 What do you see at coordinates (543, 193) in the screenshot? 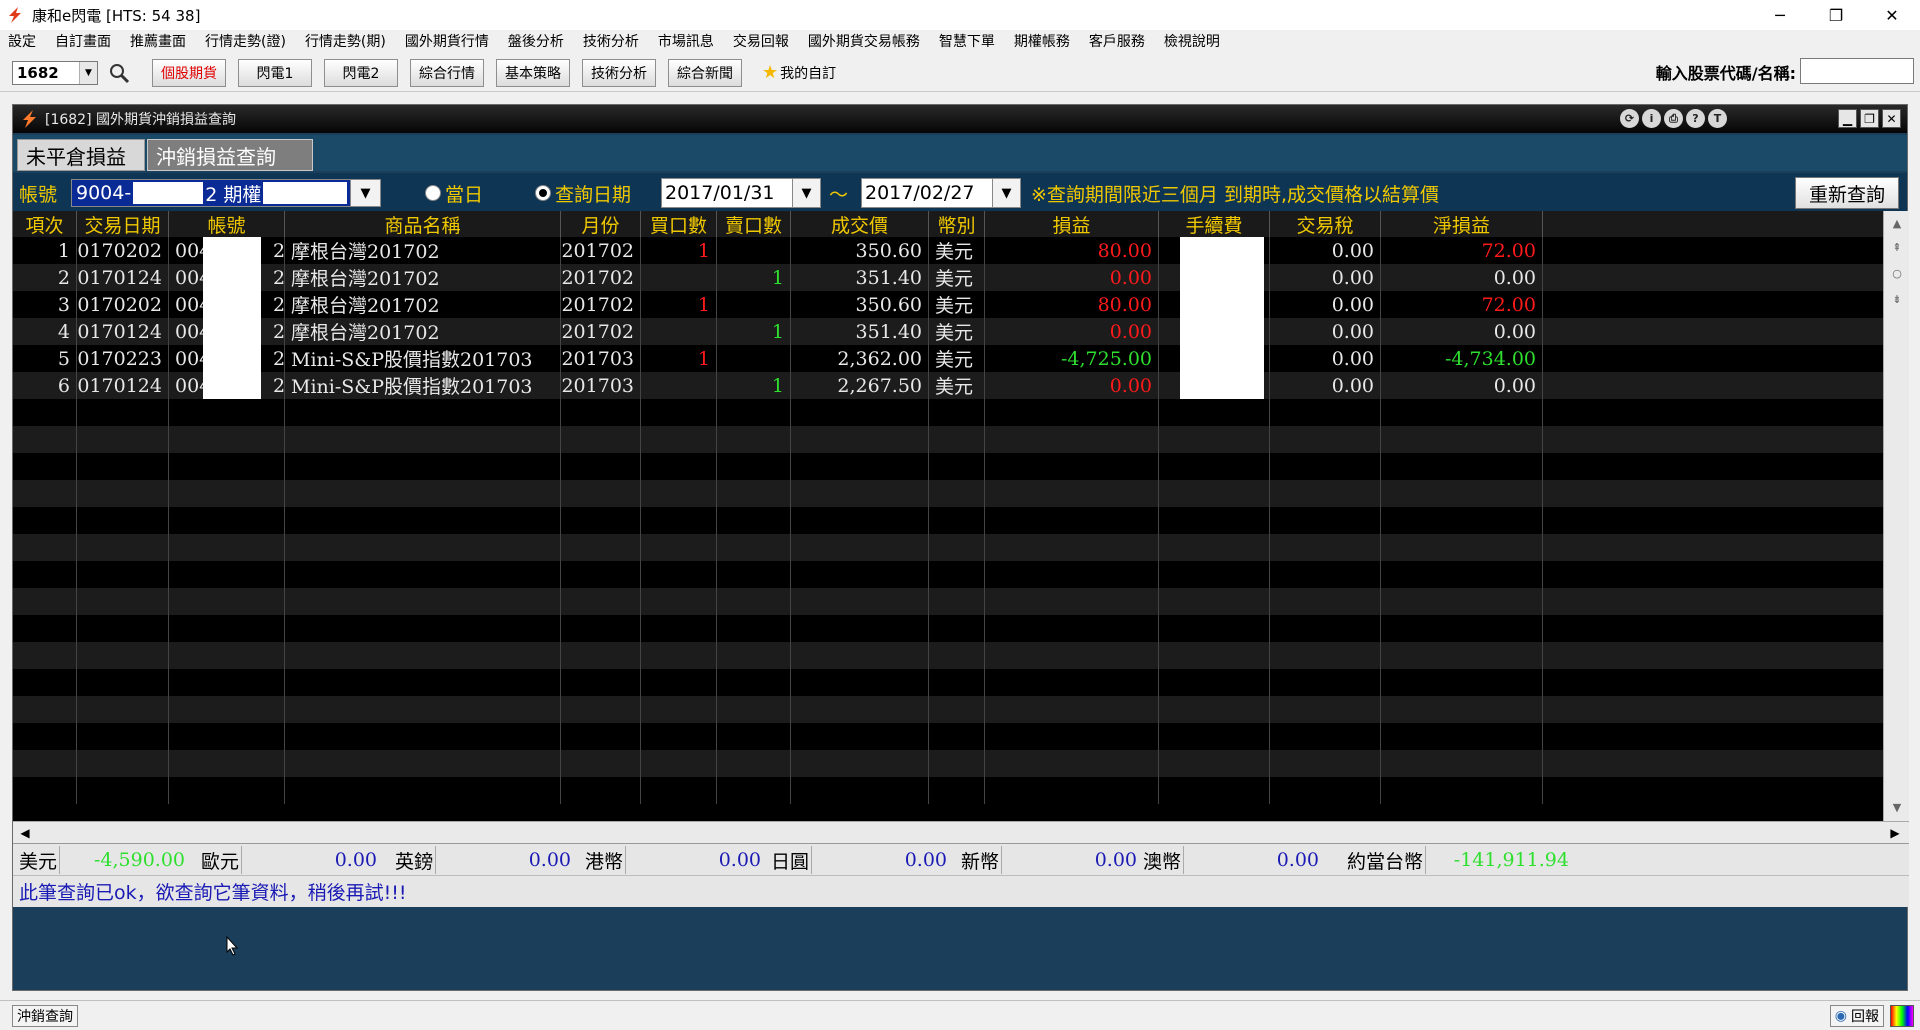
I see `radio-date-range-circle` at bounding box center [543, 193].